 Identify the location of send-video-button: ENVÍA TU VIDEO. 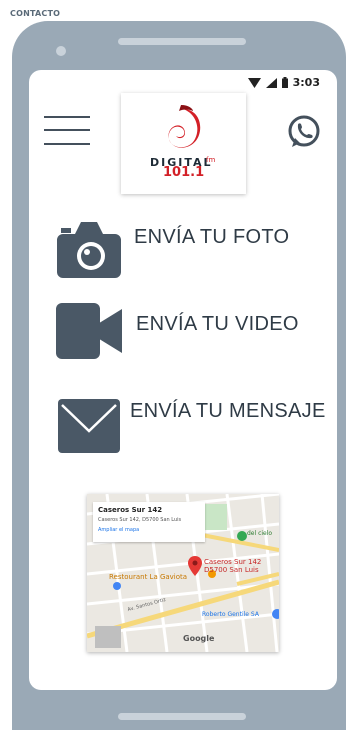
(181, 331).